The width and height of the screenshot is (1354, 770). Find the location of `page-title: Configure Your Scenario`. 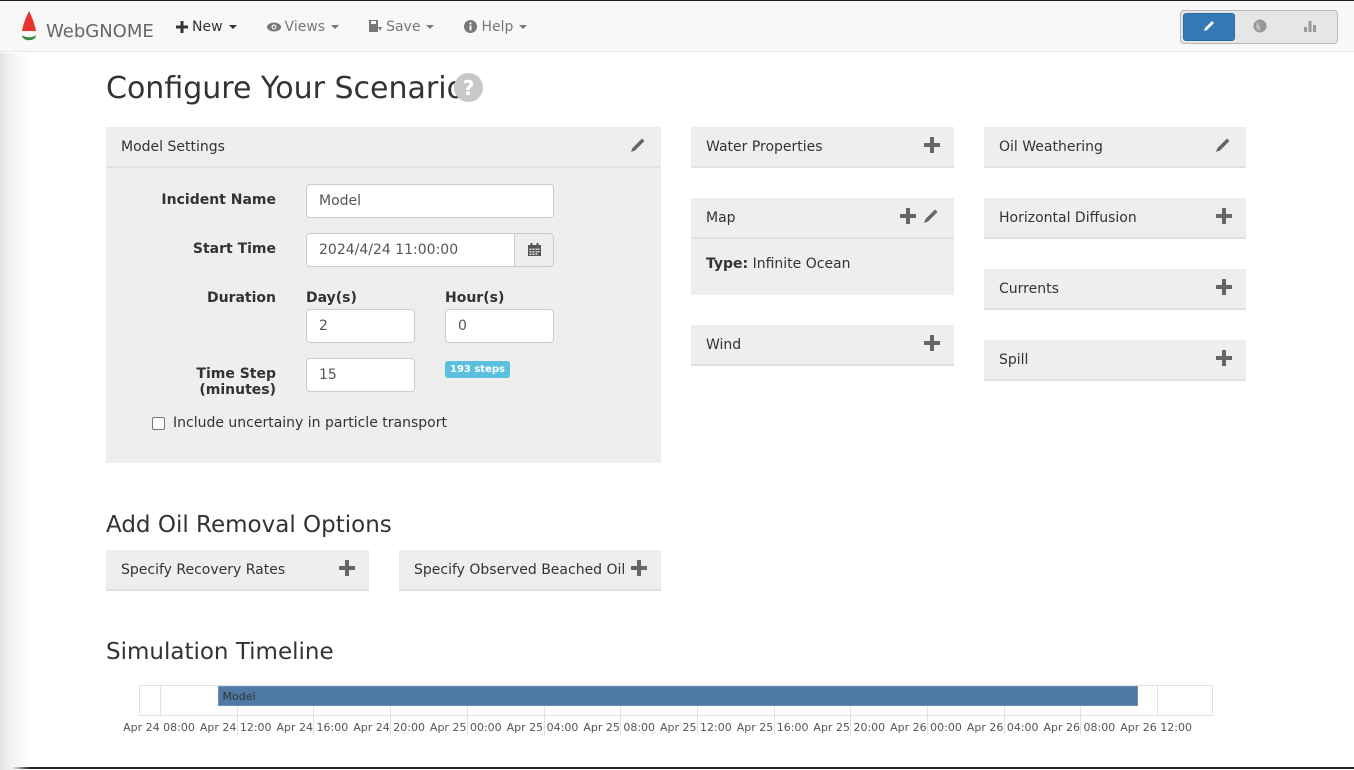

page-title: Configure Your Scenario is located at coordinates (285, 88).